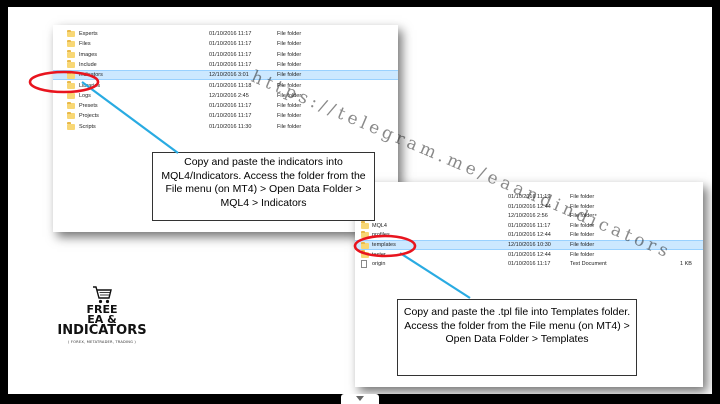 The height and width of the screenshot is (404, 720). Describe the element at coordinates (385, 246) in the screenshot. I see `highlight-circle-templates` at that location.